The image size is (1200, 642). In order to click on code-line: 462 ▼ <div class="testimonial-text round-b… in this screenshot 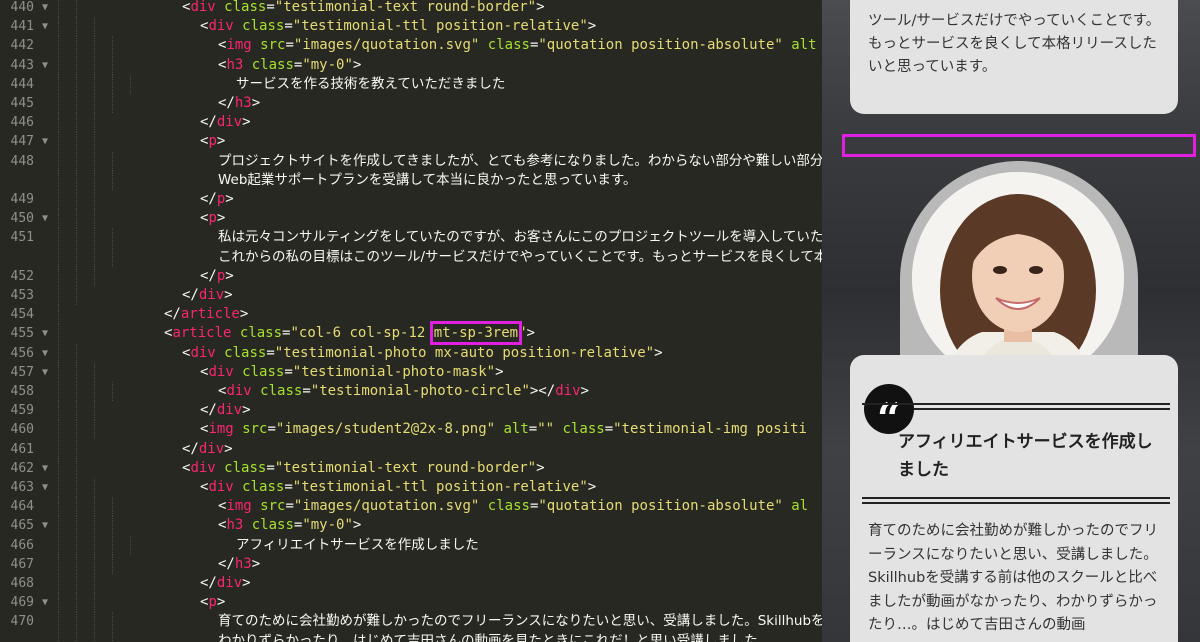, I will do `click(411, 468)`.